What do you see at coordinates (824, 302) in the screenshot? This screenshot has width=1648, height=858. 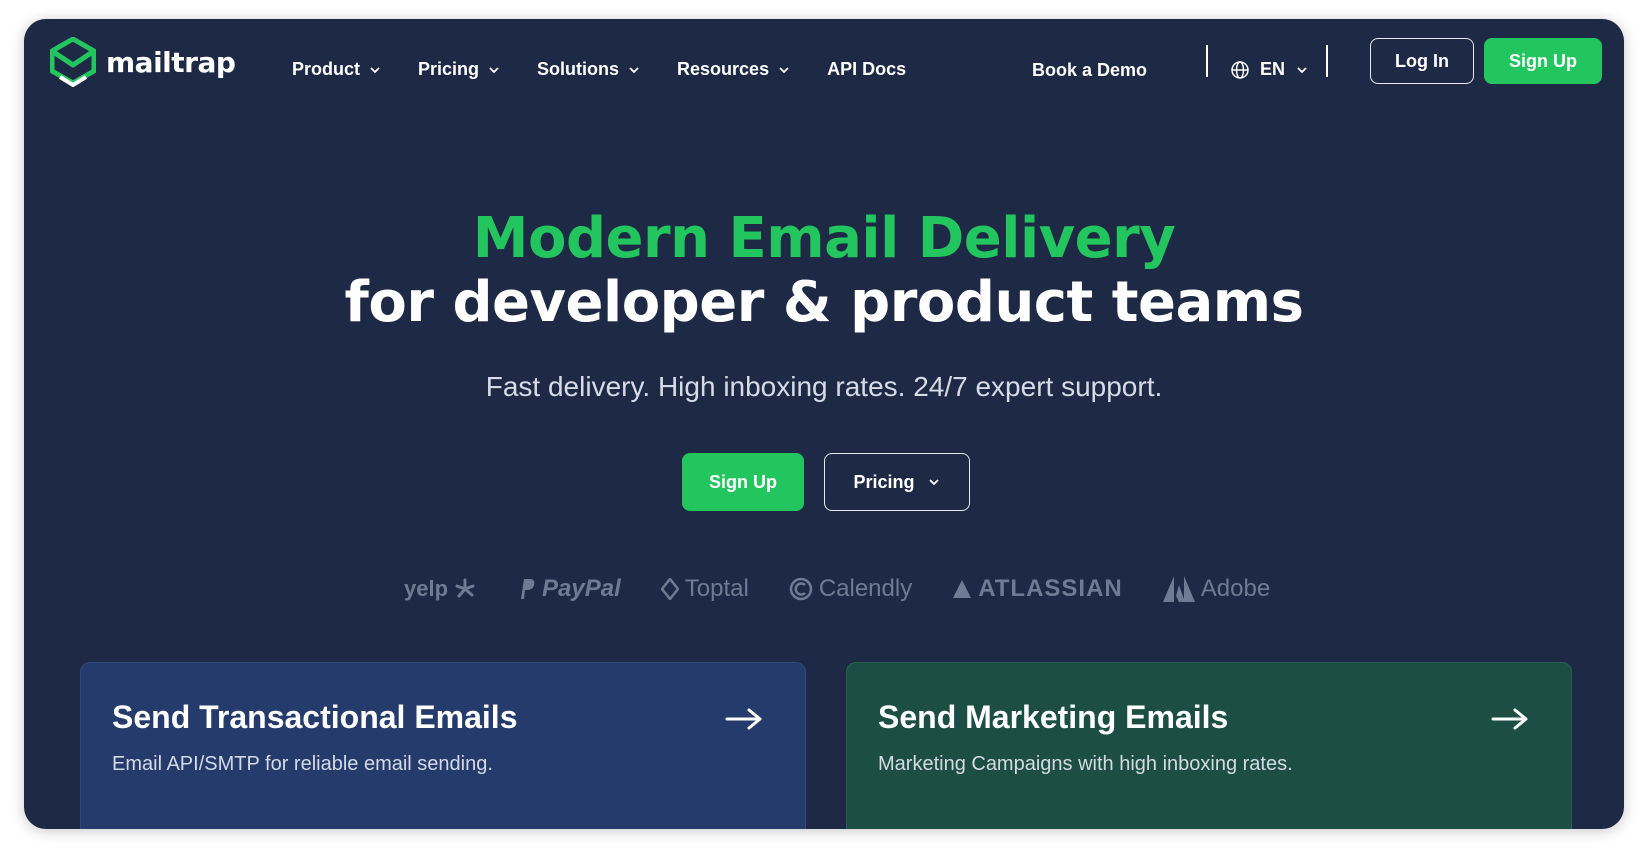 I see `hero-title-line2: for developer & product teams` at bounding box center [824, 302].